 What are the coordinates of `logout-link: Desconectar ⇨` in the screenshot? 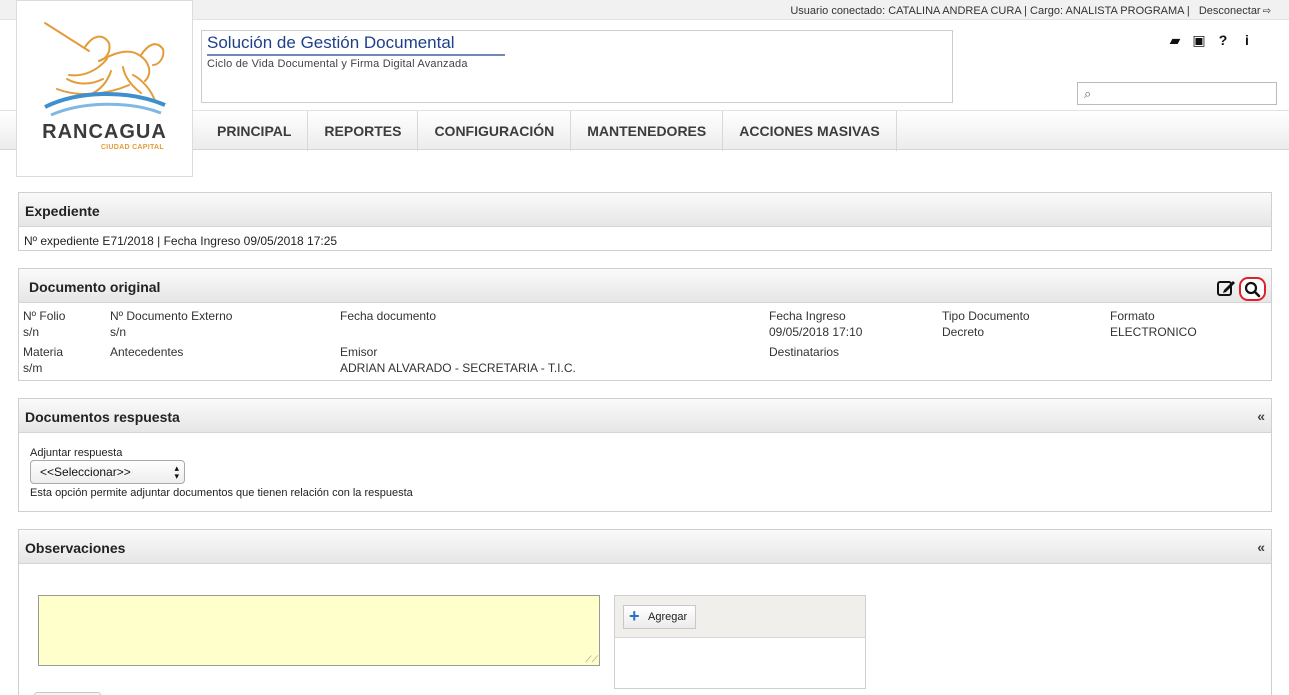 It's located at (1235, 11).